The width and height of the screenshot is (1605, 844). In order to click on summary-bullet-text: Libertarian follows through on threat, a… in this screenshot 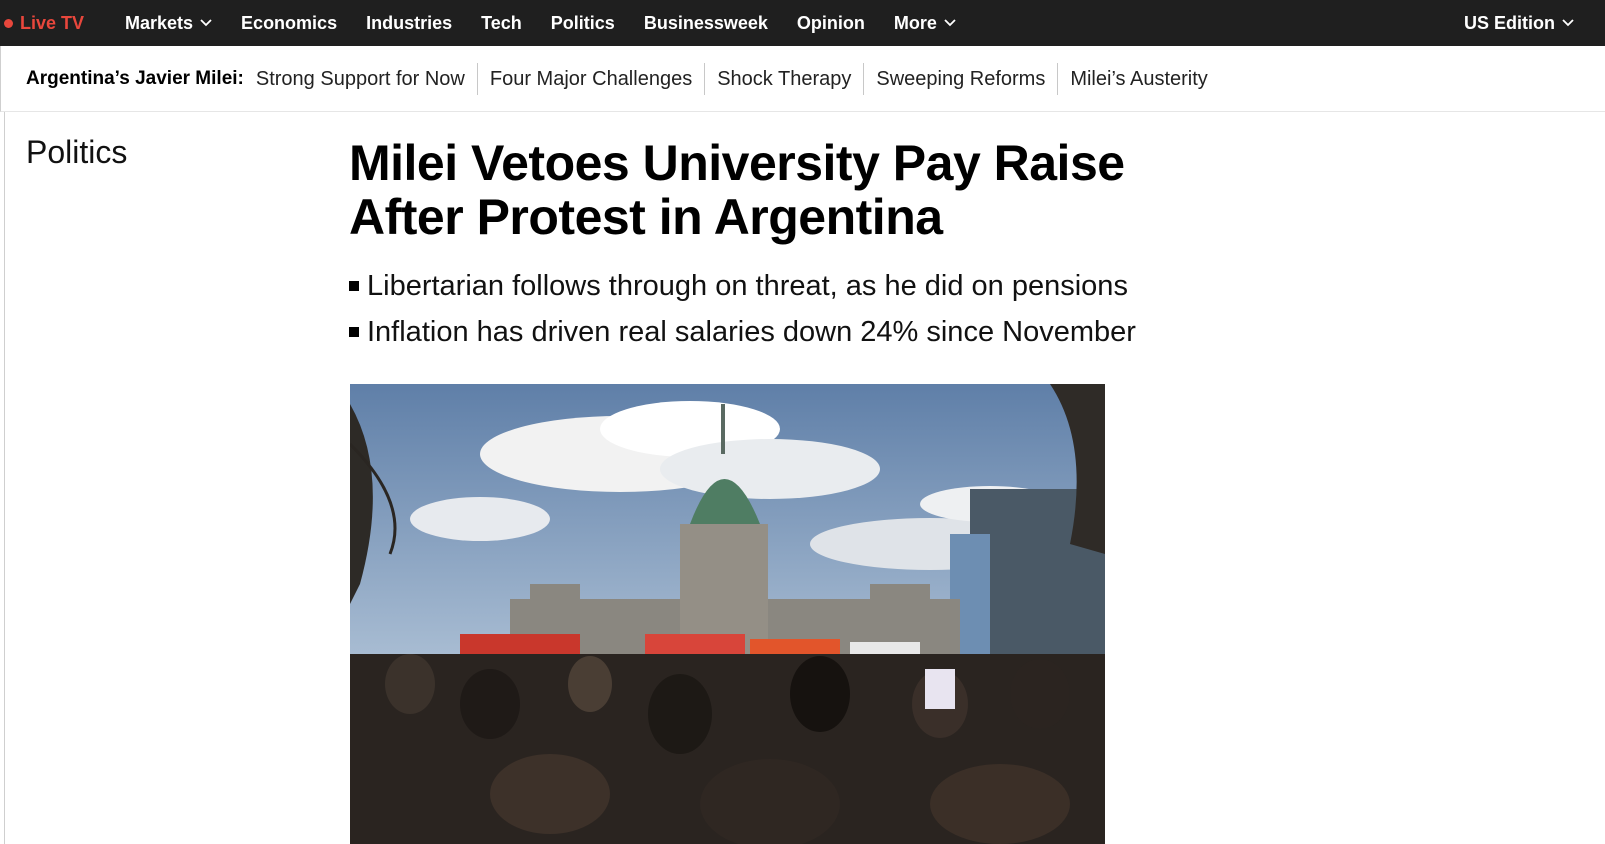, I will do `click(747, 285)`.